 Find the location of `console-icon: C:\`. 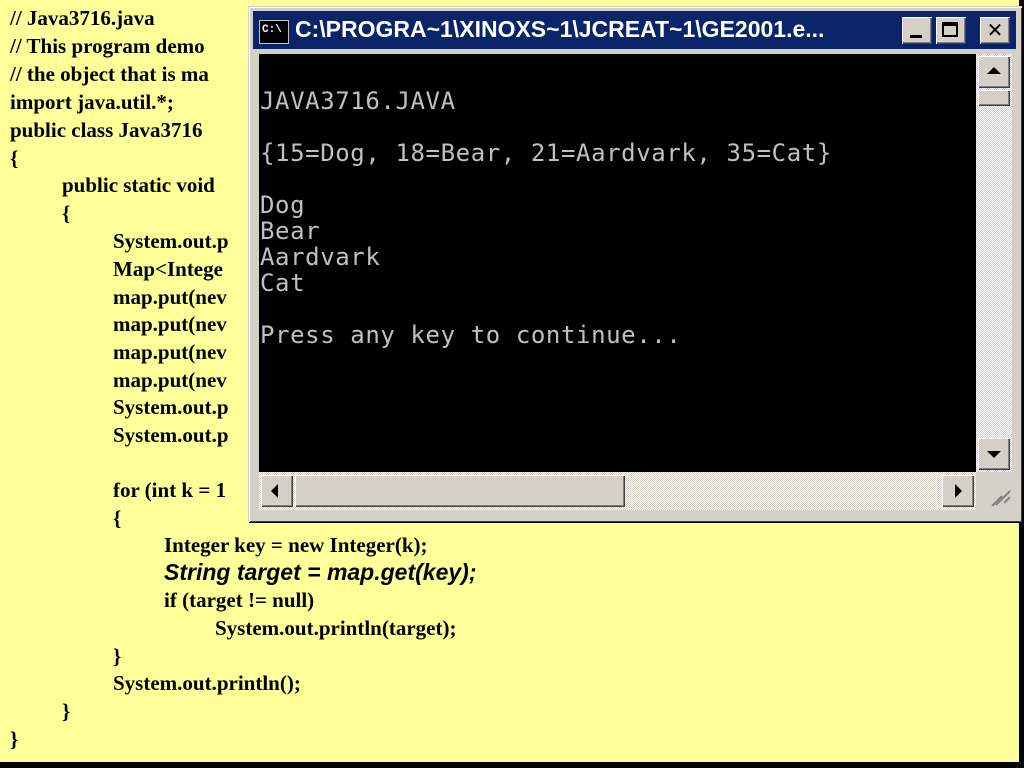

console-icon: C:\ is located at coordinates (274, 32).